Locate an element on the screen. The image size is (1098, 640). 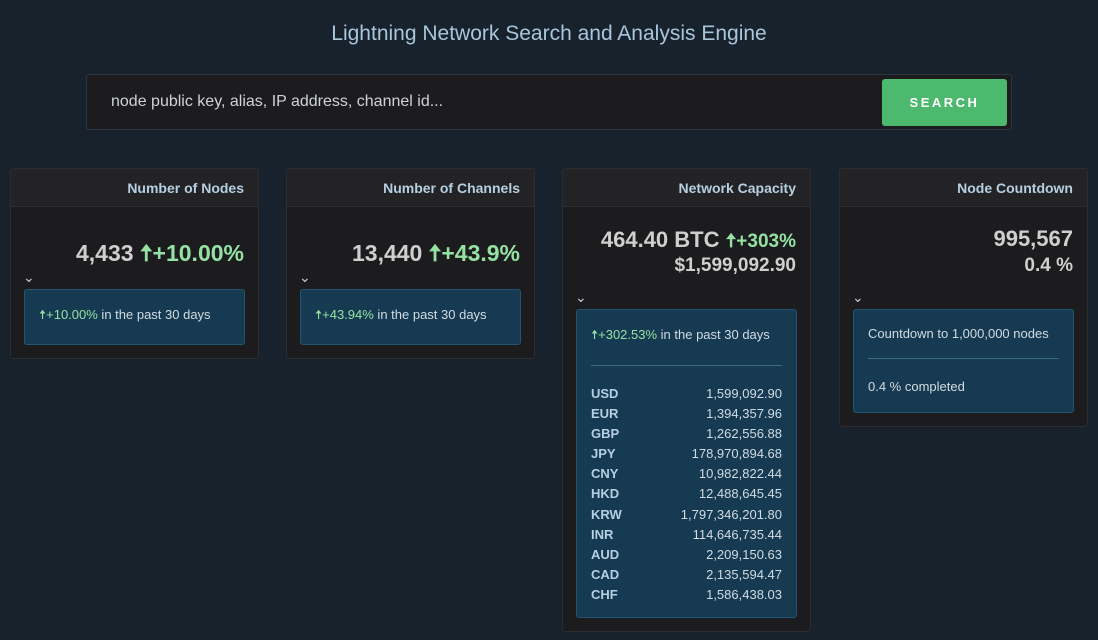
currency-code: USD is located at coordinates (605, 393).